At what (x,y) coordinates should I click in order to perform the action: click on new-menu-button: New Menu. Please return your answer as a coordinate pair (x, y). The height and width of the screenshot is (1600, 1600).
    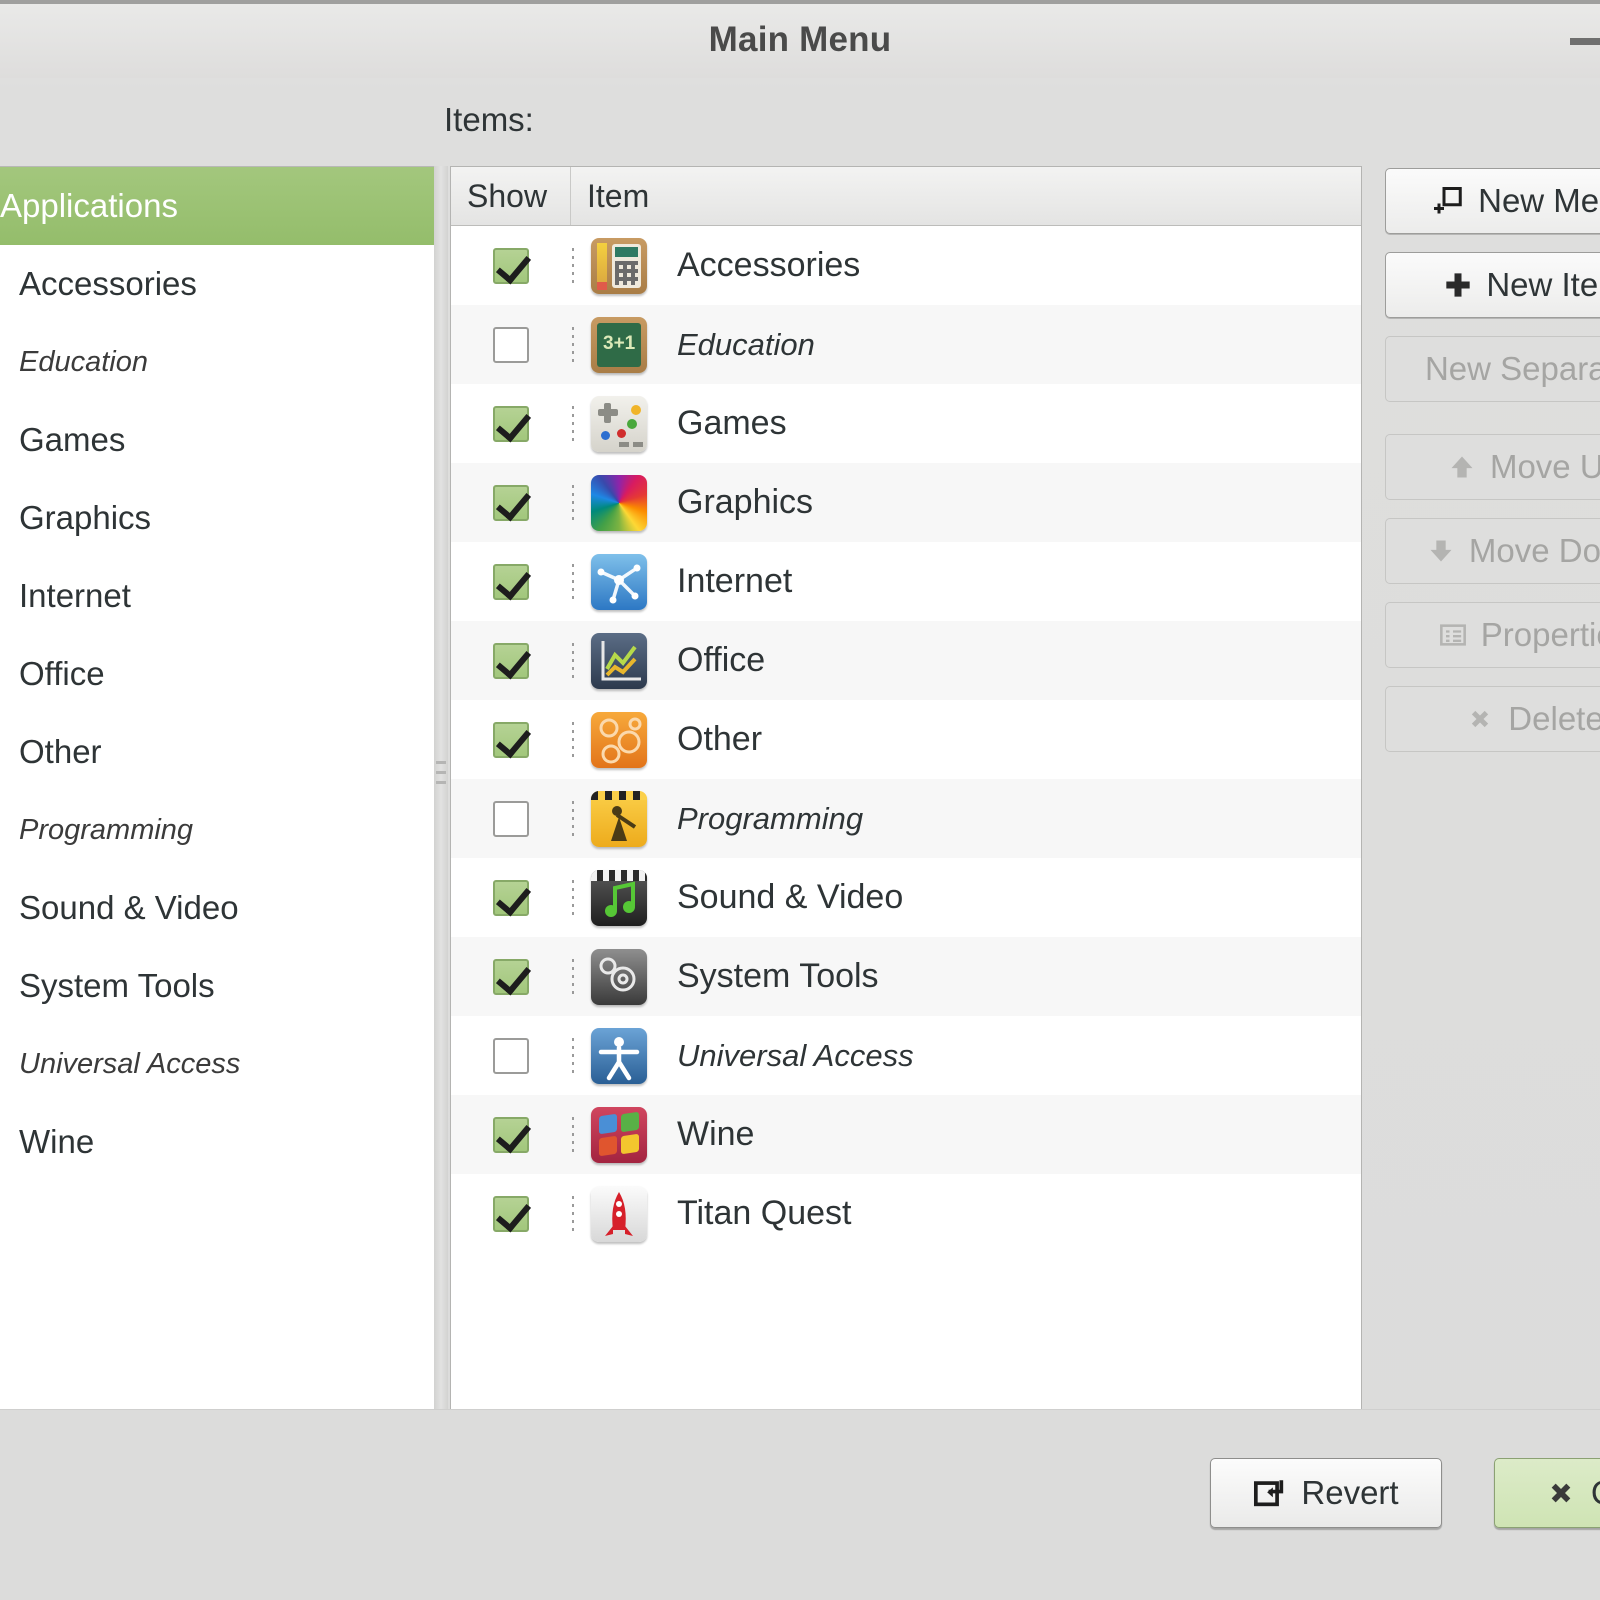
    Looking at the image, I should click on (1492, 201).